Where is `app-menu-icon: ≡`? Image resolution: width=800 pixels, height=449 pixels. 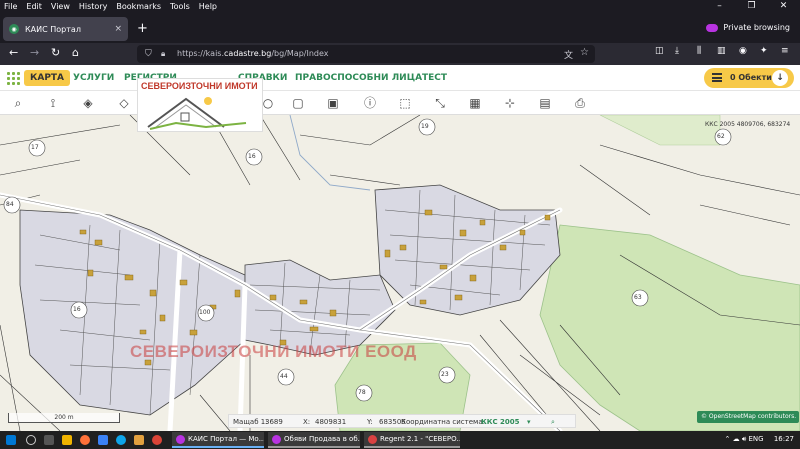
app-menu-icon: ≡ is located at coordinates (785, 51).